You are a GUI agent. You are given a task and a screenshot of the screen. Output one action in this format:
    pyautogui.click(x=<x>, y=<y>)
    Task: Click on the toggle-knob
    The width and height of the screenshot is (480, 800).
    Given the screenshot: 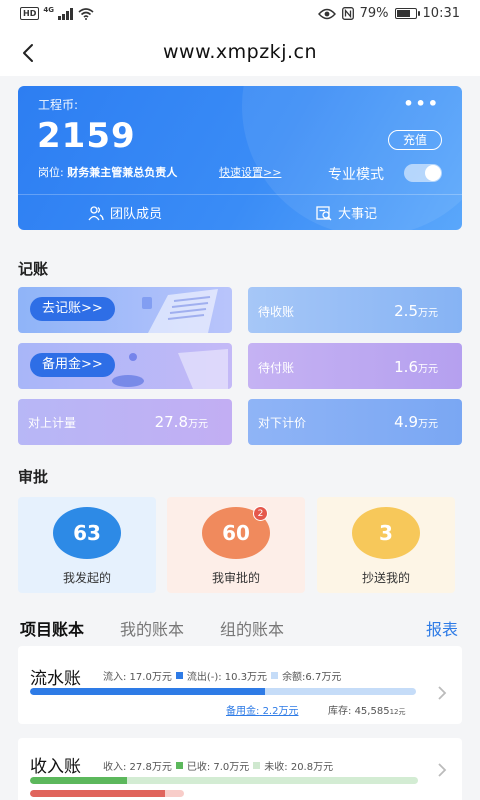 What is the action you would take?
    pyautogui.click(x=433, y=173)
    